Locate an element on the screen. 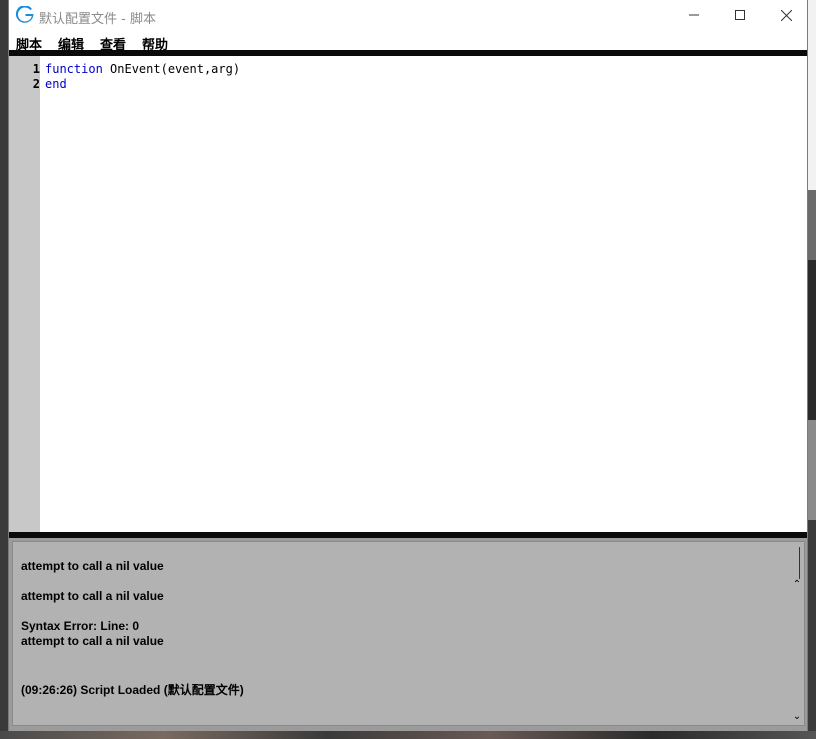 This screenshot has height=739, width=816. title-bar: 默认配置文件 - 脚本 is located at coordinates (408, 16).